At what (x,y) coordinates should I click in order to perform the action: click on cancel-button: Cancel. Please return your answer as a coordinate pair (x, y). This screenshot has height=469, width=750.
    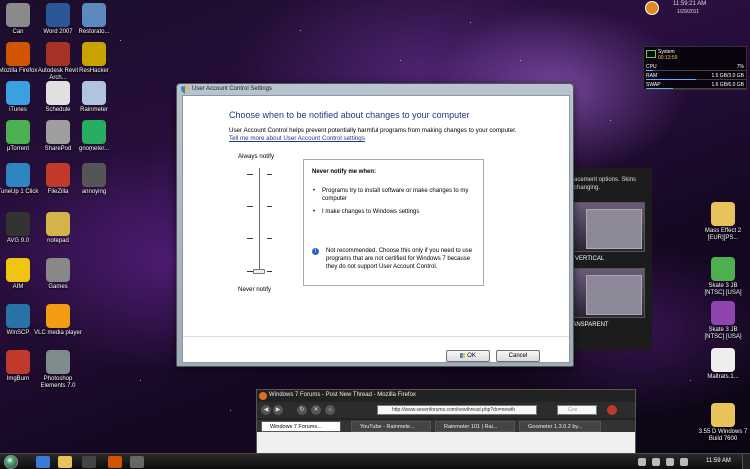
    Looking at the image, I should click on (518, 356).